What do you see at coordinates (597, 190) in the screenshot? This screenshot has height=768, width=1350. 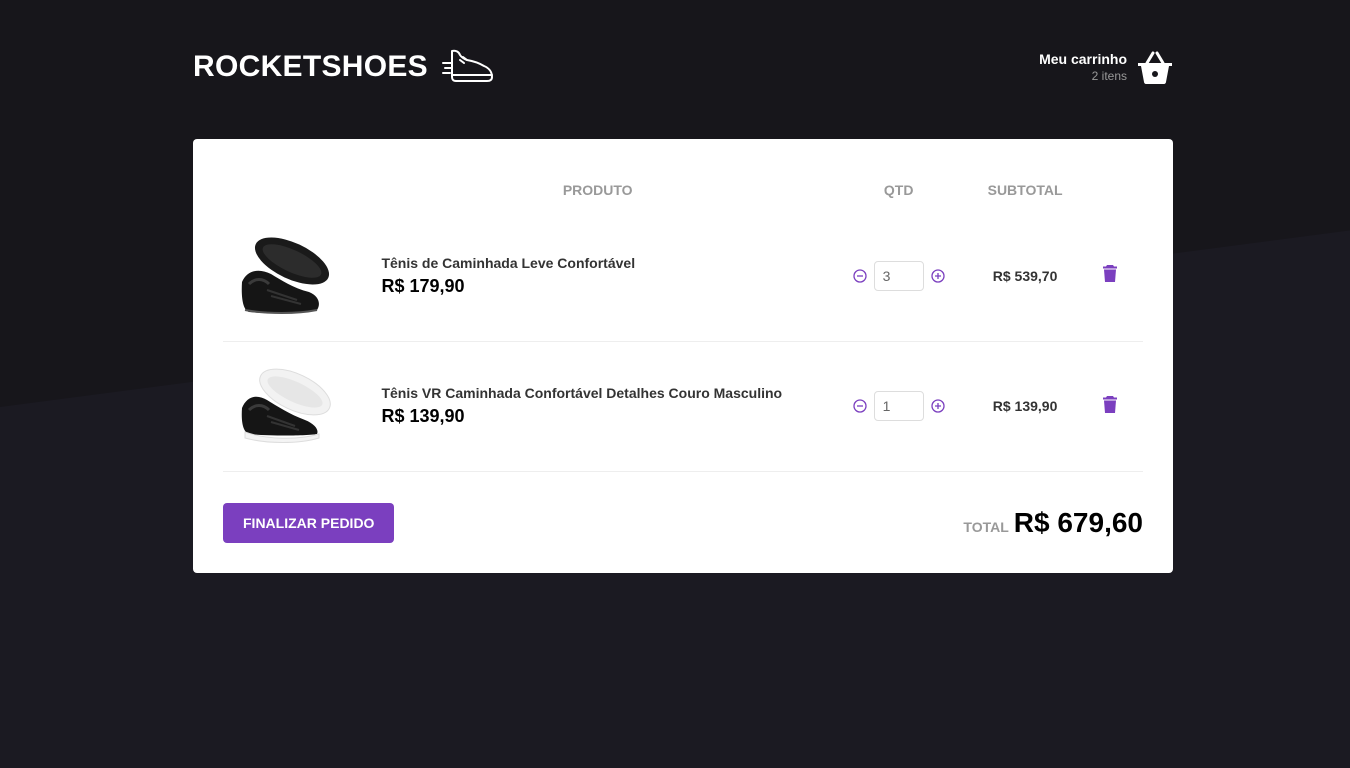 I see `column-header-product: PRODUTO` at bounding box center [597, 190].